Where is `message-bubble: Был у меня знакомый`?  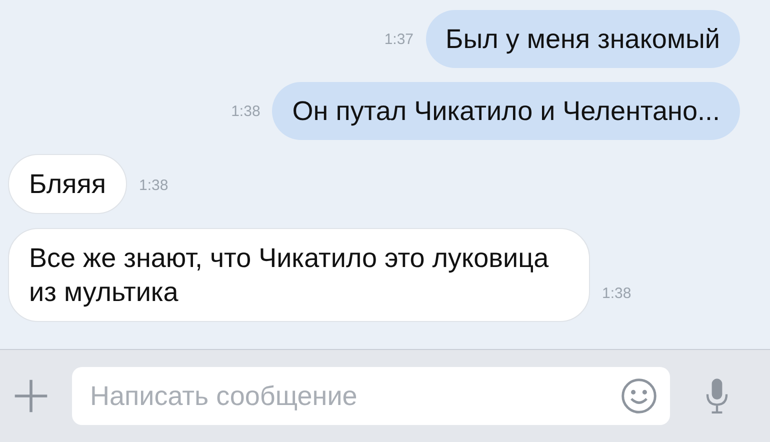 message-bubble: Был у меня знакомый is located at coordinates (583, 39).